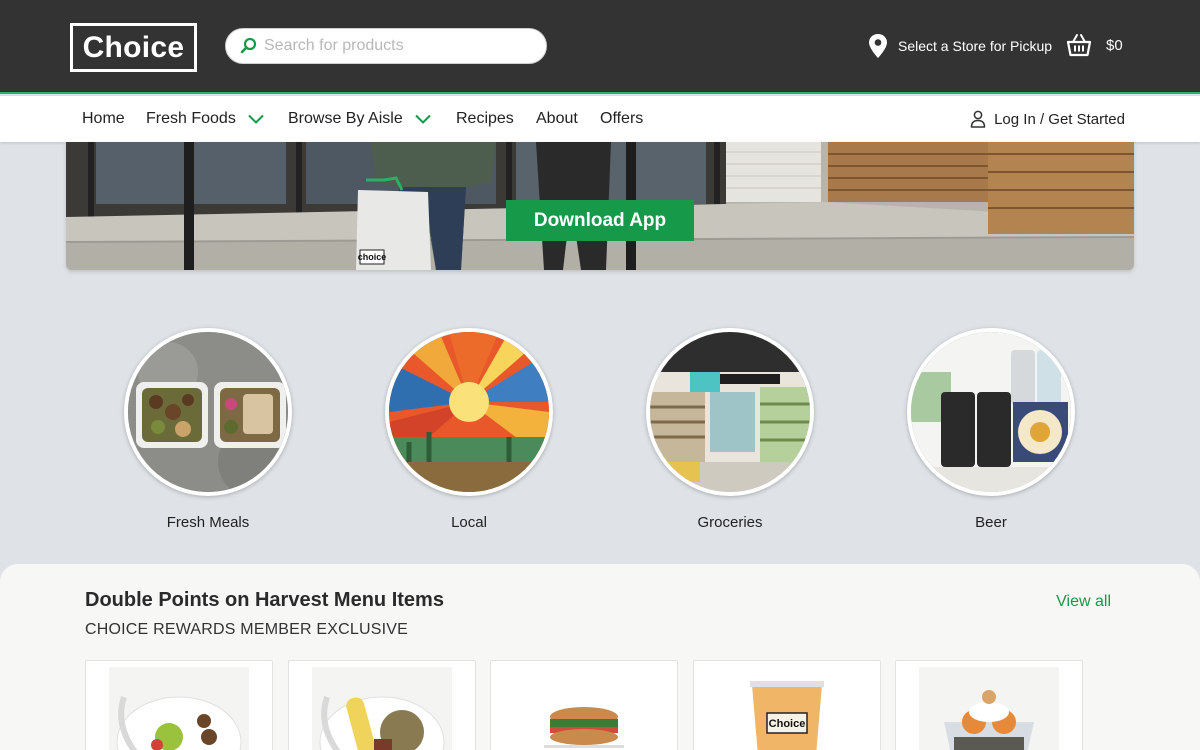 The width and height of the screenshot is (1200, 750). I want to click on nav-item-browse-by-aisle: Browse By Aisle, so click(359, 119).